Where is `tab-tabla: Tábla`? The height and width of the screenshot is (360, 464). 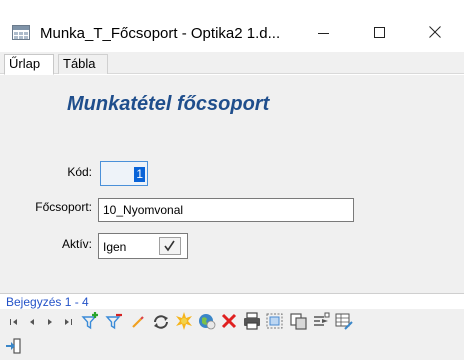 tab-tabla: Tábla is located at coordinates (83, 64).